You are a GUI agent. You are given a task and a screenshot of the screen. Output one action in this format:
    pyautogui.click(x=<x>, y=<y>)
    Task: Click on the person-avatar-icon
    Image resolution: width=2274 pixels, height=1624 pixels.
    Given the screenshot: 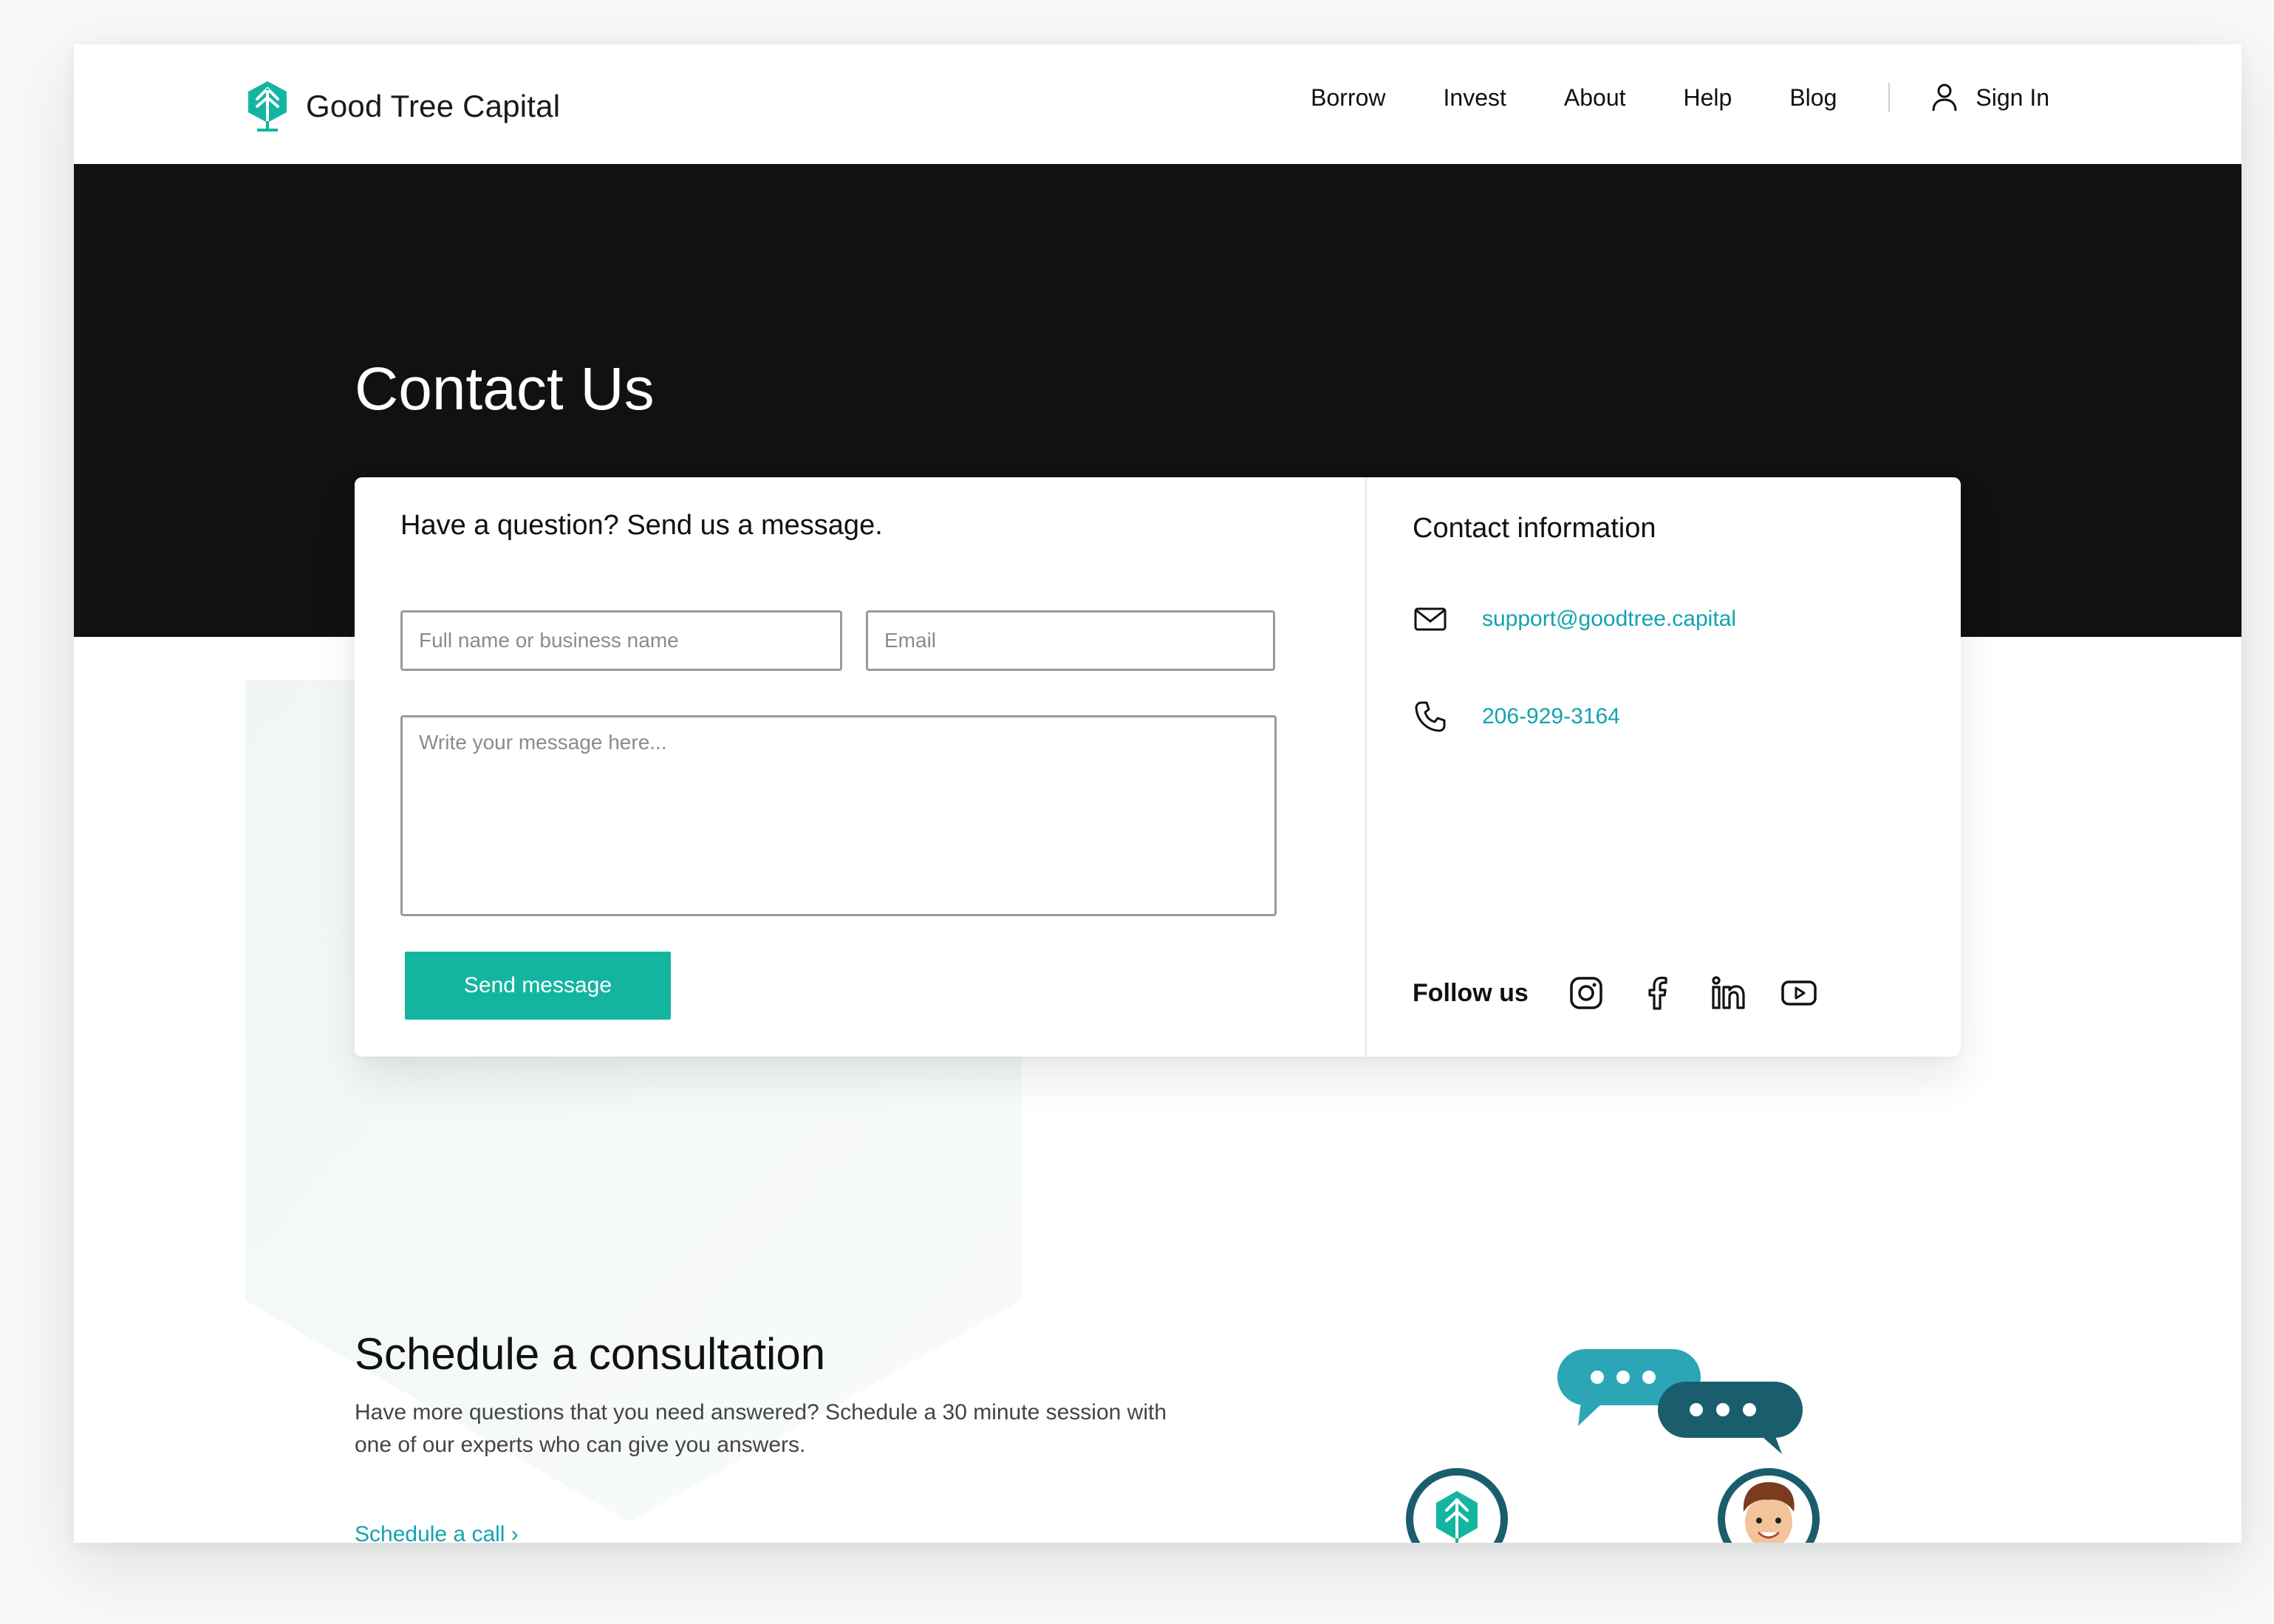 What is the action you would take?
    pyautogui.click(x=1769, y=1505)
    